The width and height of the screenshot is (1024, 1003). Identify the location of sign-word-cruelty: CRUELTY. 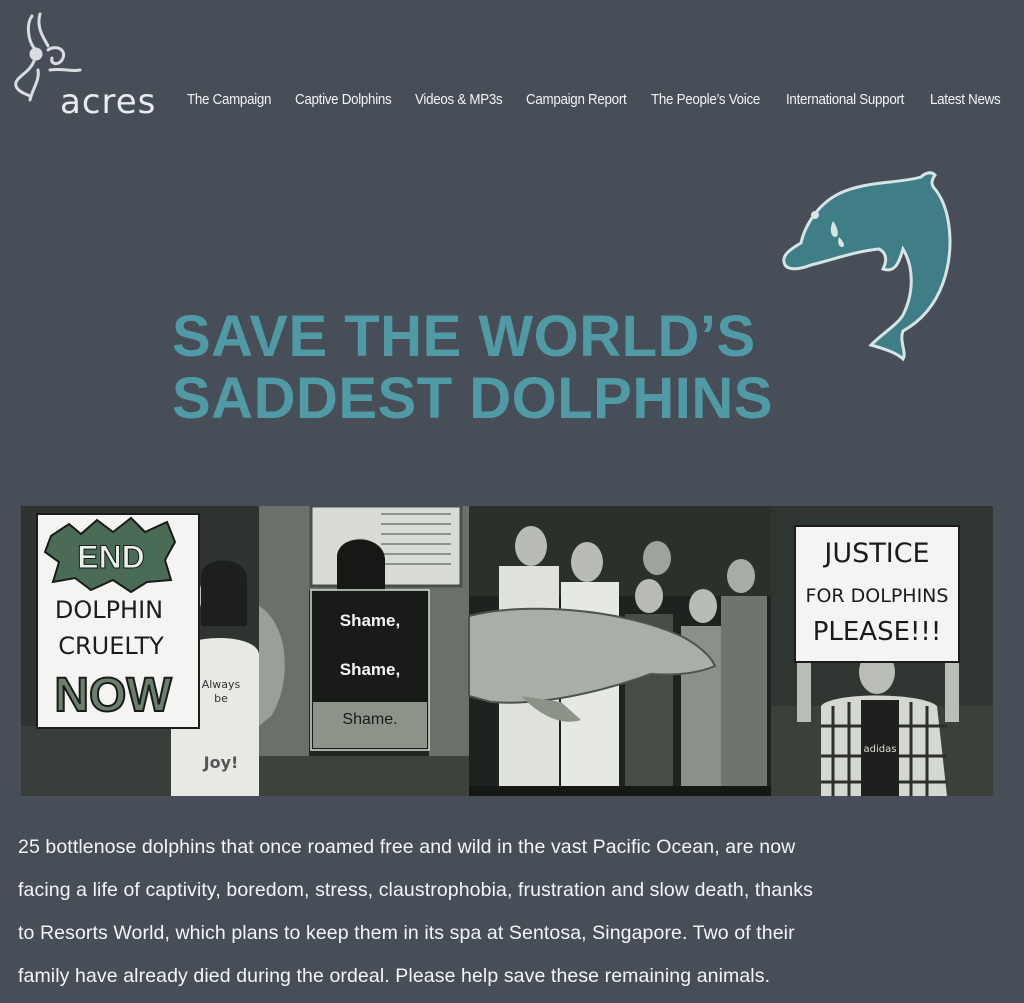
(111, 646).